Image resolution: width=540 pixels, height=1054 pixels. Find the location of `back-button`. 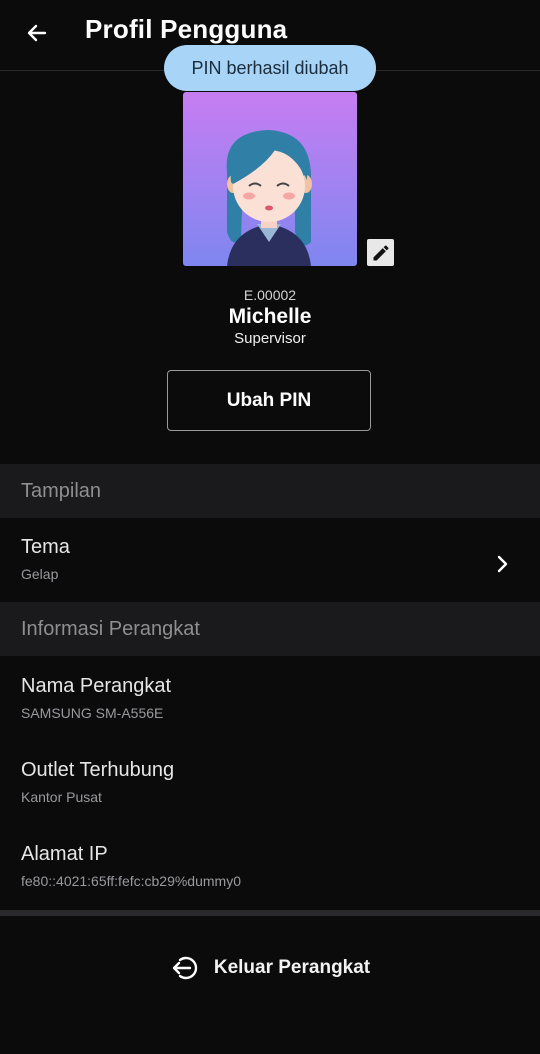

back-button is located at coordinates (37, 33).